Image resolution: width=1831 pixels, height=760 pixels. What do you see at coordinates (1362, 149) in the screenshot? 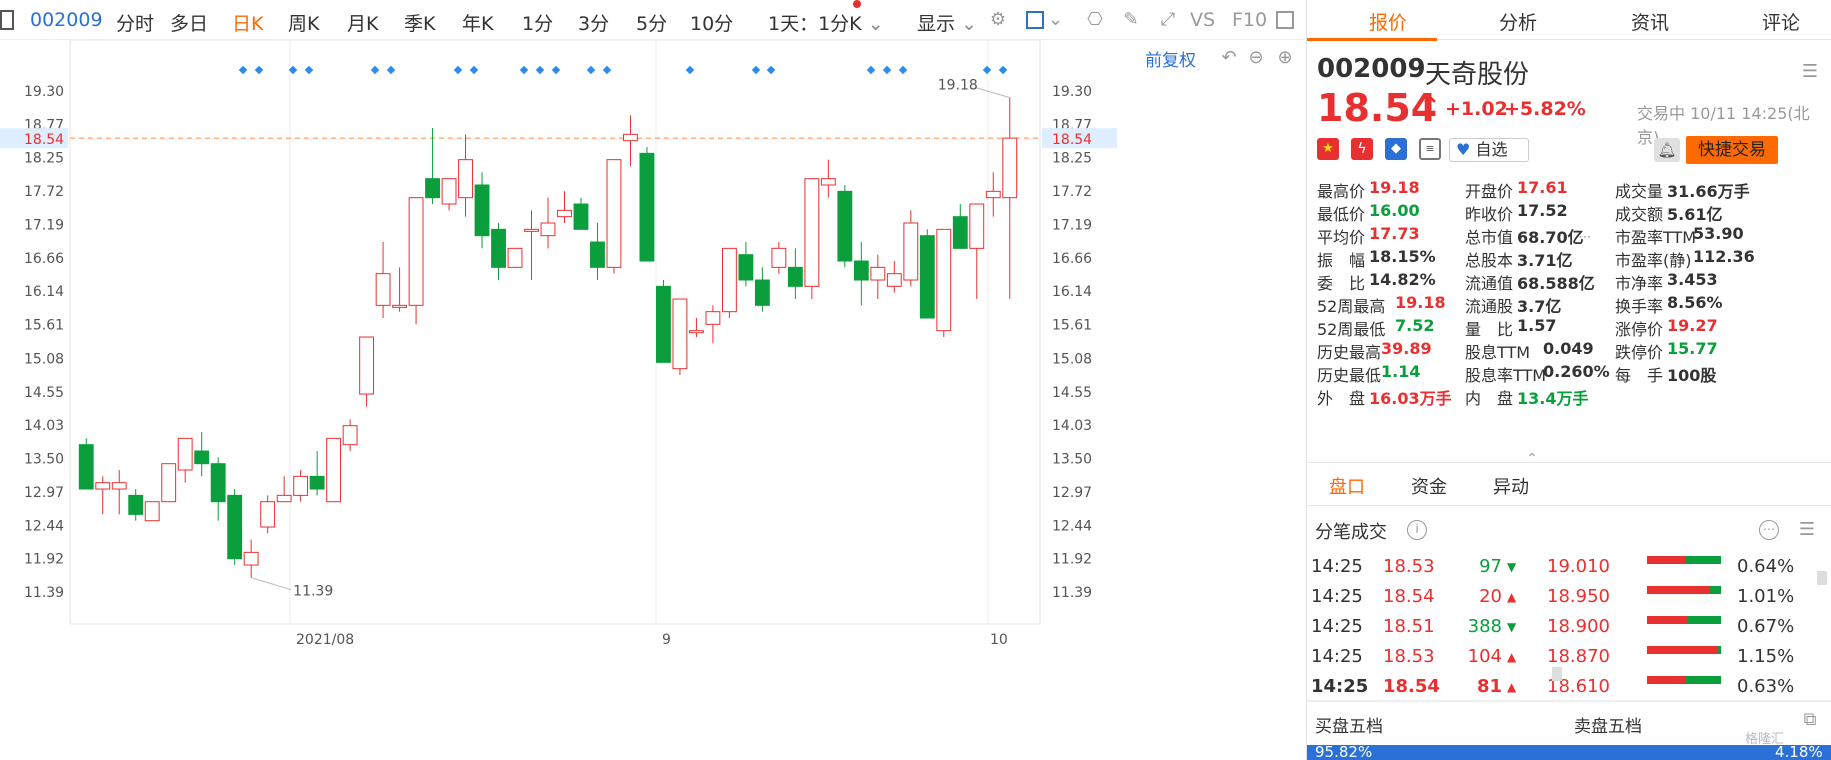
I see `lightning-icon: ϟ` at bounding box center [1362, 149].